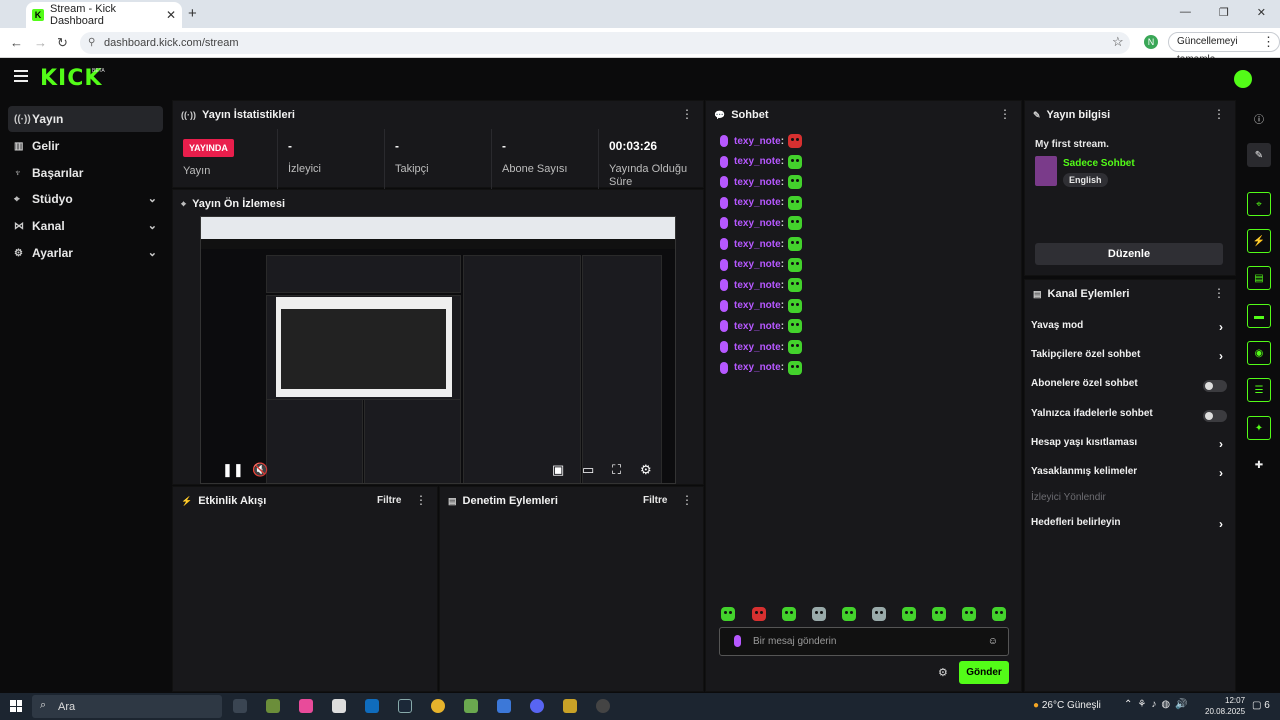  Describe the element at coordinates (1067, 705) in the screenshot. I see `weather-widget: ● 26°C Güneşli` at that location.